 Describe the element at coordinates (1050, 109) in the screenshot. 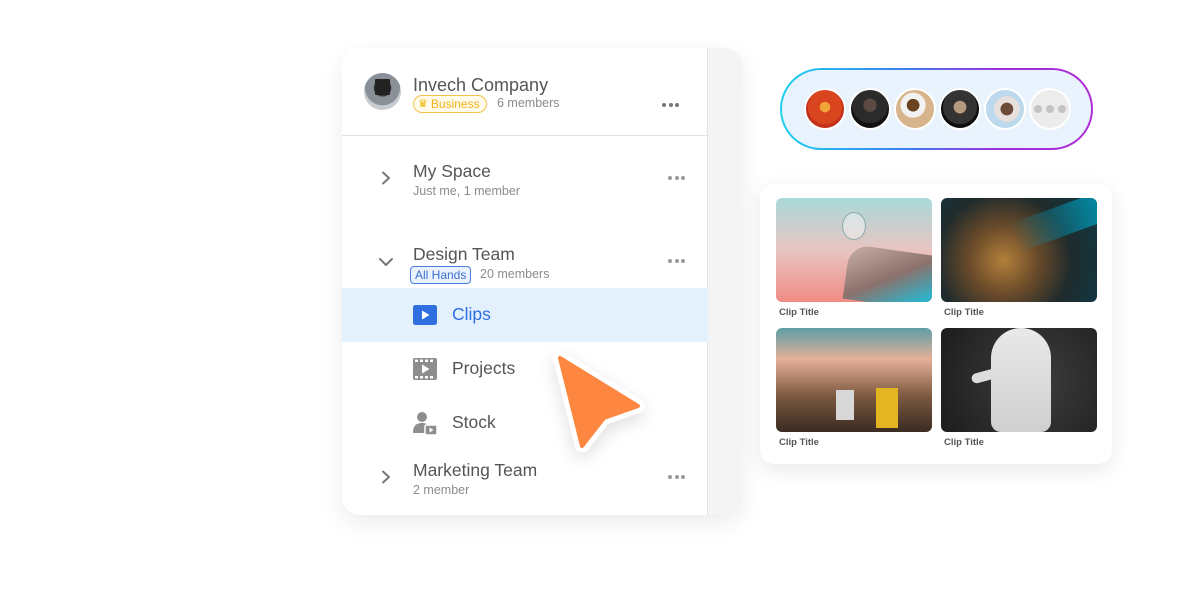

I see `more-members-button` at that location.